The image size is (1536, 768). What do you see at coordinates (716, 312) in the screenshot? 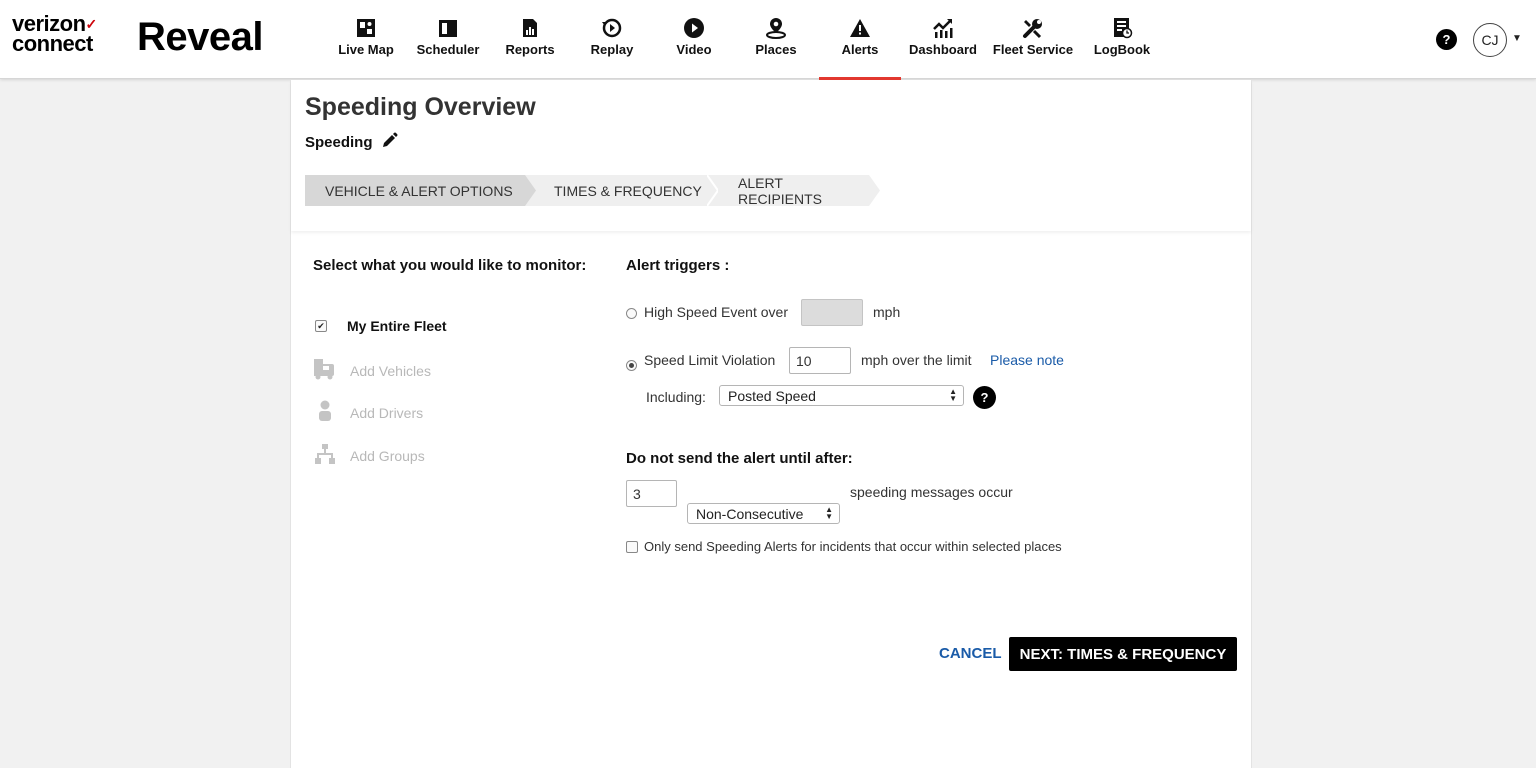
I see `high-speed-label: High Speed Event over` at bounding box center [716, 312].